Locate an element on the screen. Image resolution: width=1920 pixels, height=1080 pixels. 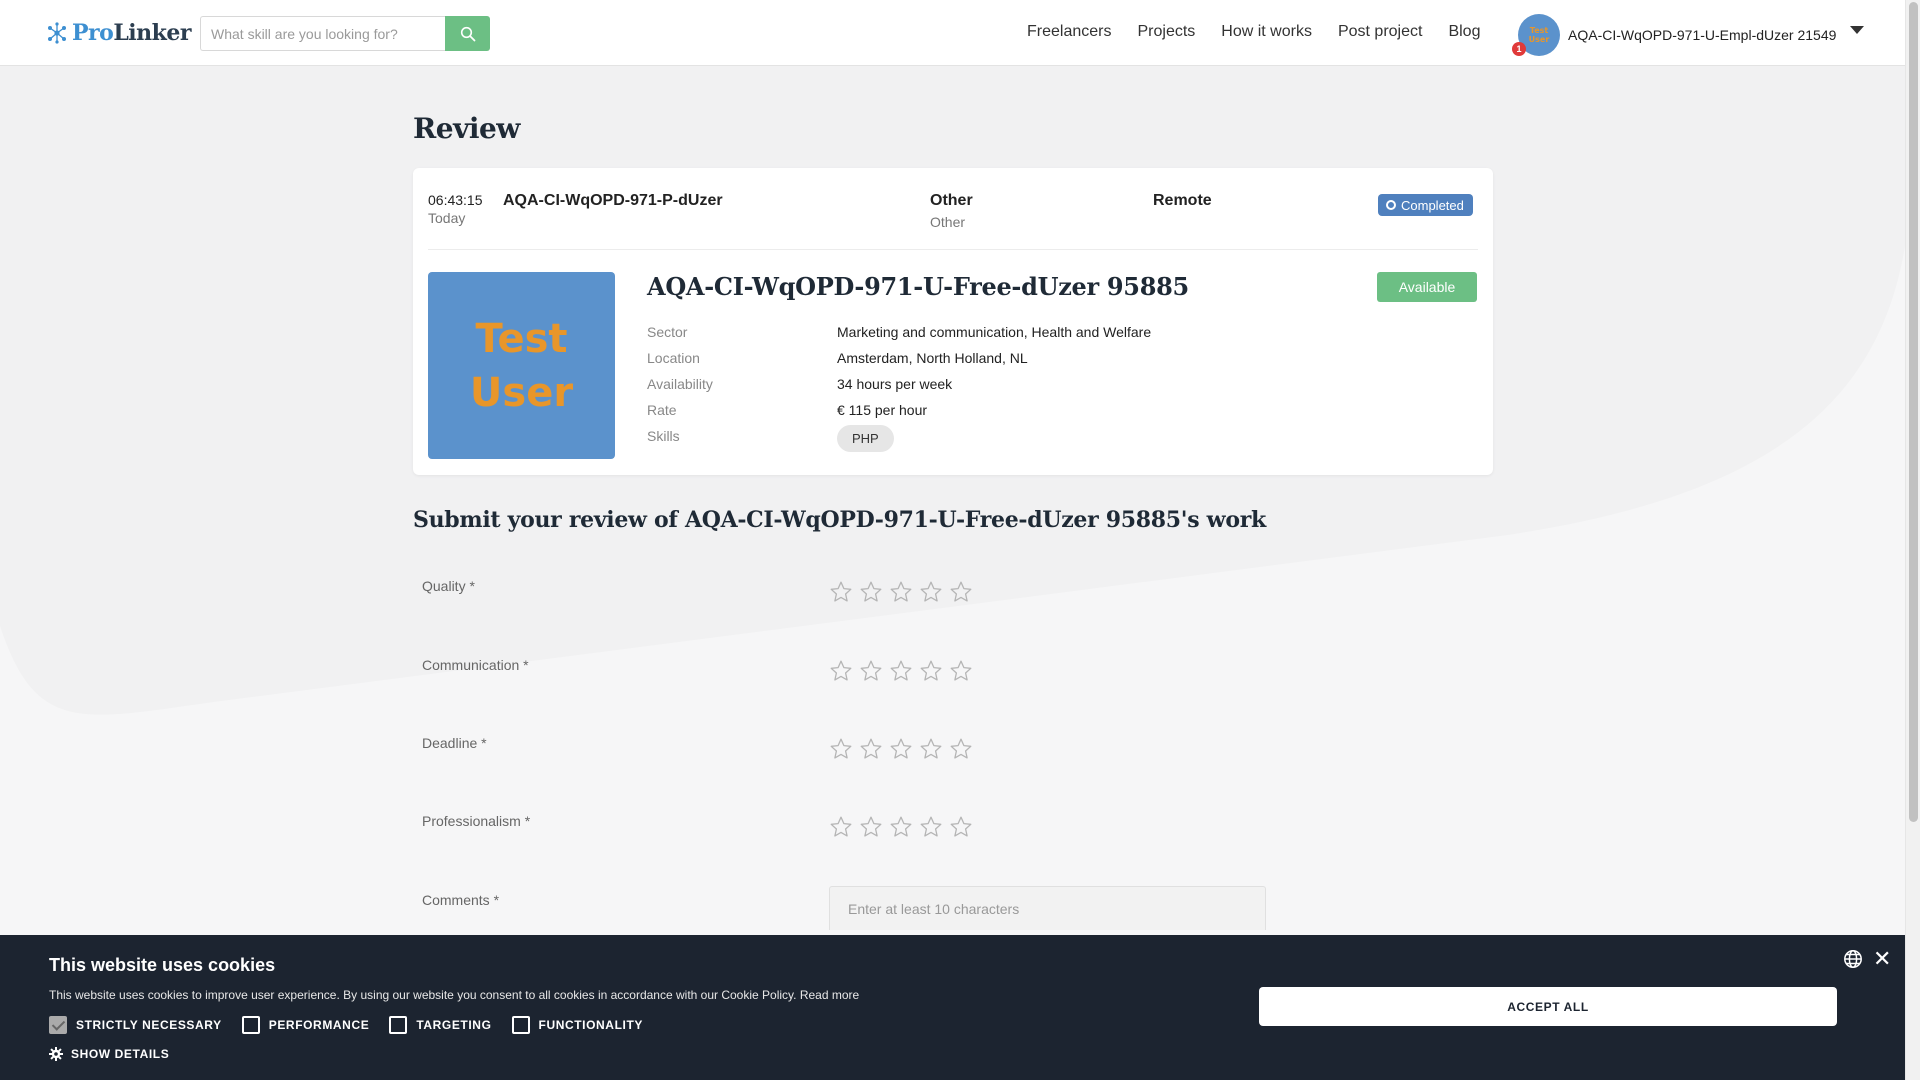
rating-label: Professionalism * is located at coordinates (476, 821).